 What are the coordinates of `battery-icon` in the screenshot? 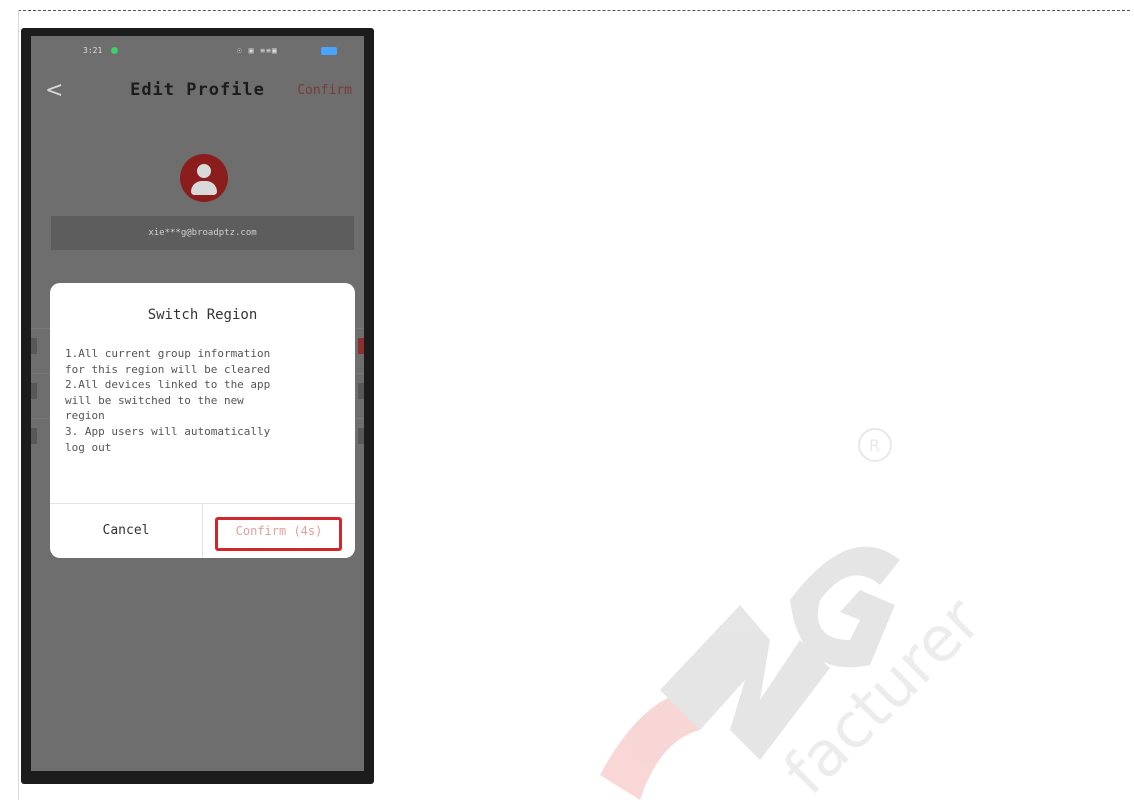 It's located at (329, 51).